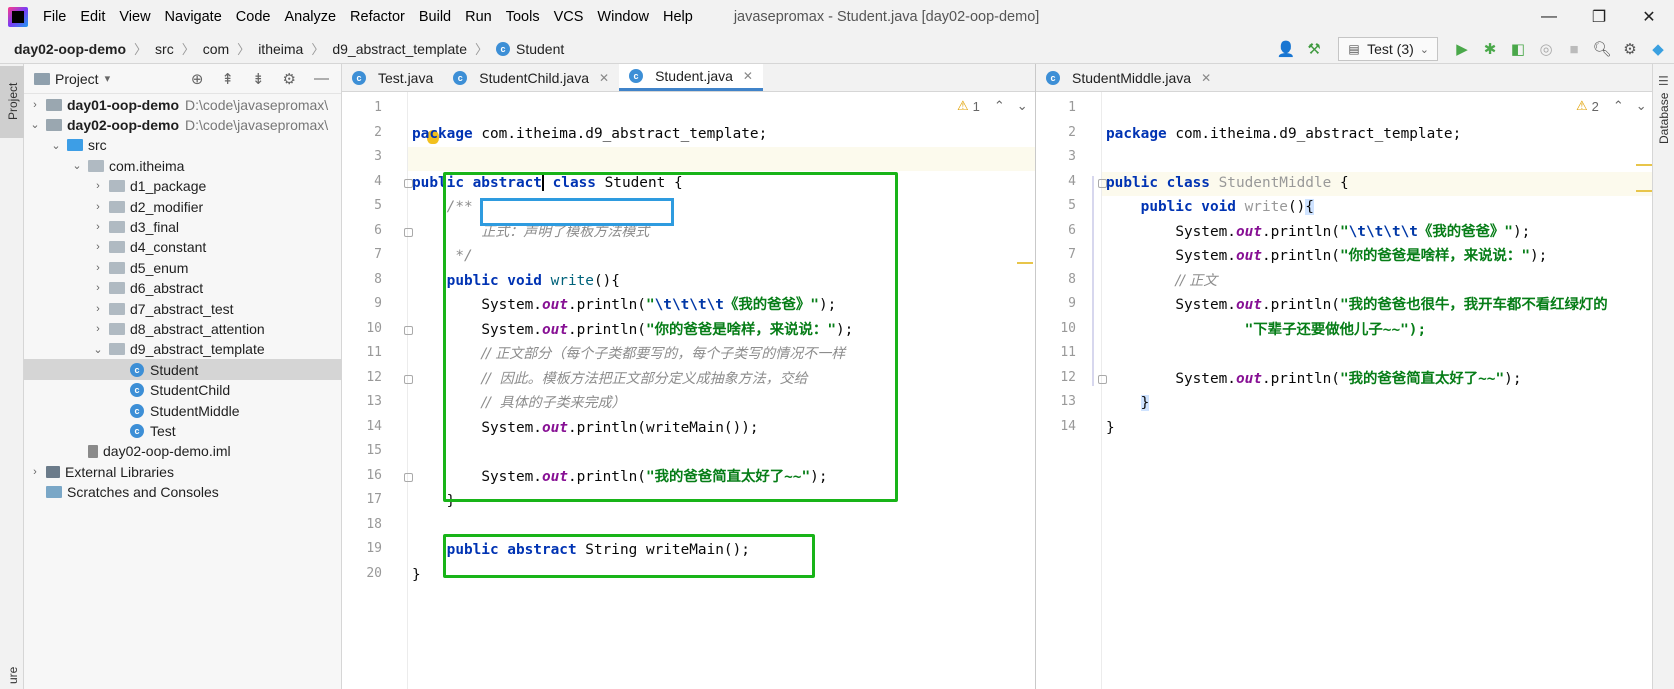  Describe the element at coordinates (183, 124) in the screenshot. I see `tree-item: ⌄ day02-oop-demo D:\code\javasepromax\` at that location.